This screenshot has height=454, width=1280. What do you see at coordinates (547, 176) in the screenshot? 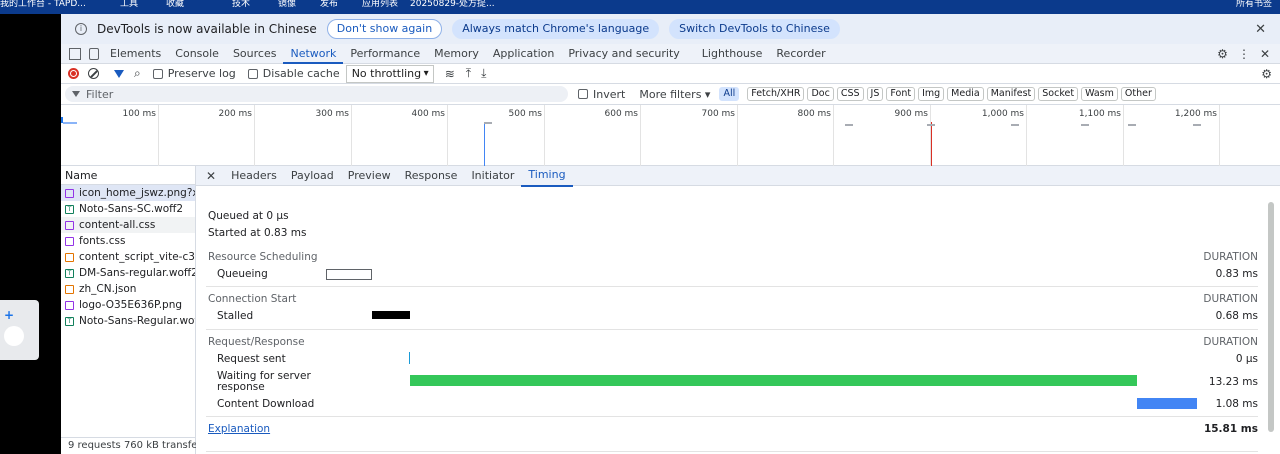
I see `tab-timing: Timing` at bounding box center [547, 176].